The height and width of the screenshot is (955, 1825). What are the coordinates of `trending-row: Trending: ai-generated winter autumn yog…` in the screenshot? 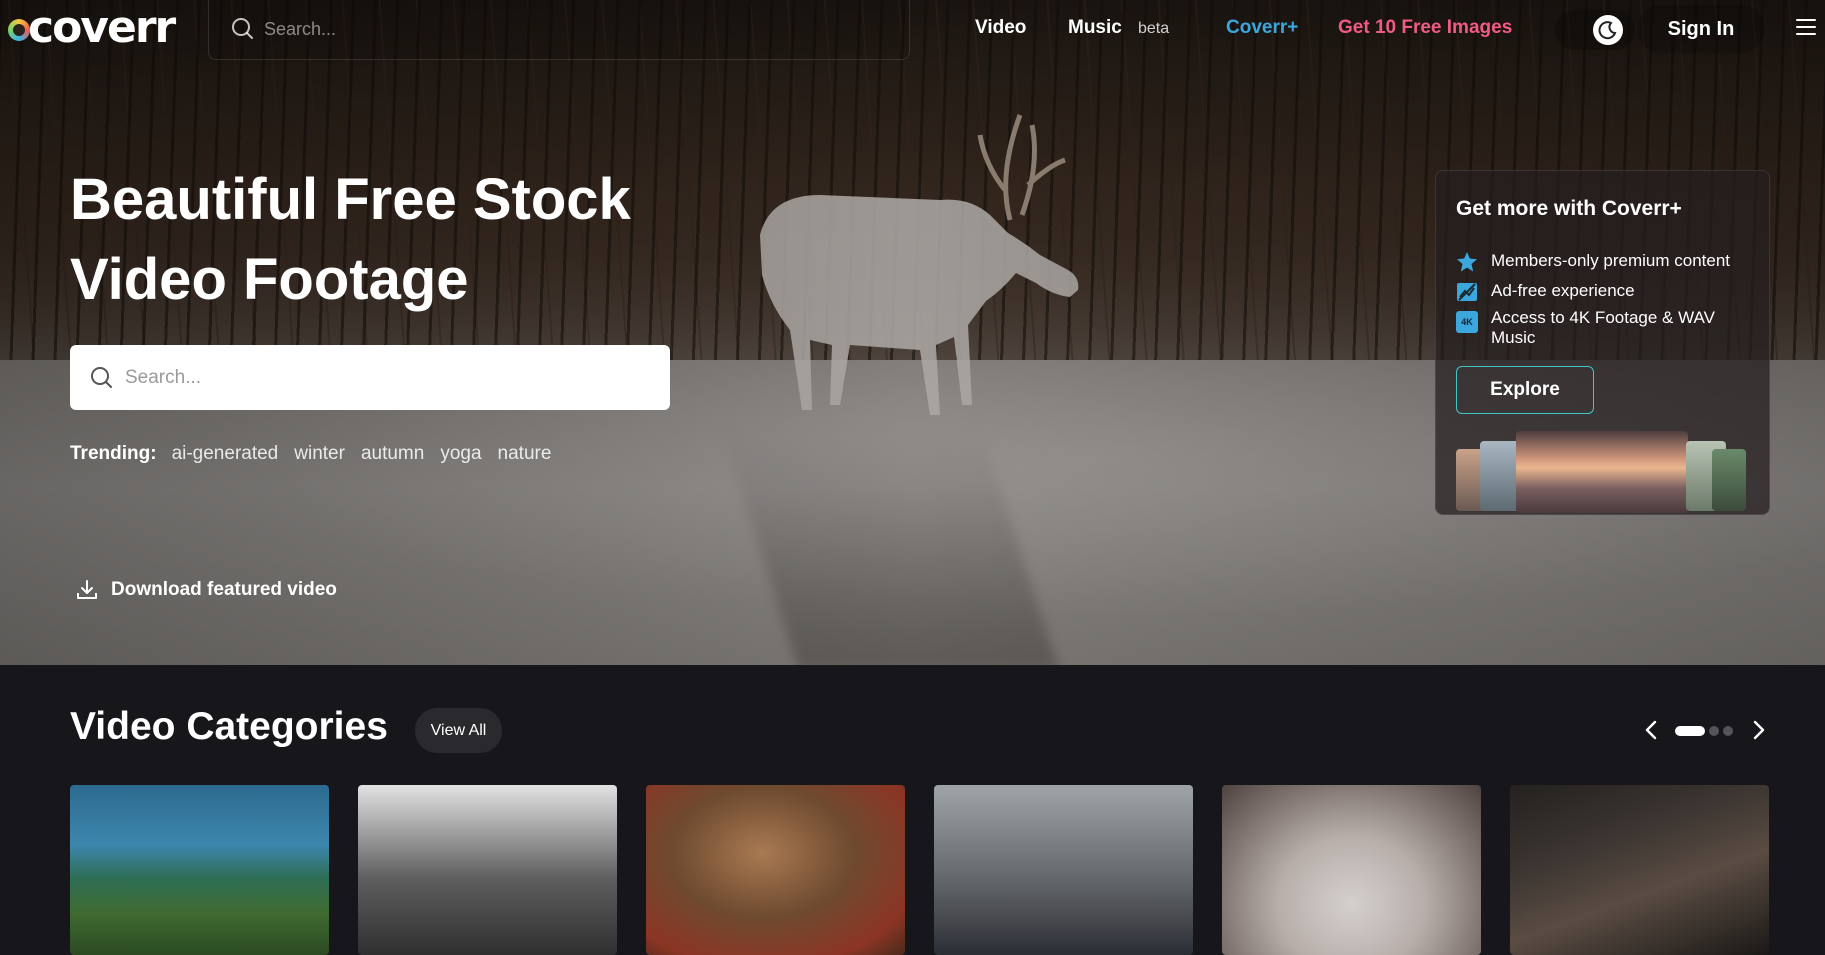 It's located at (318, 454).